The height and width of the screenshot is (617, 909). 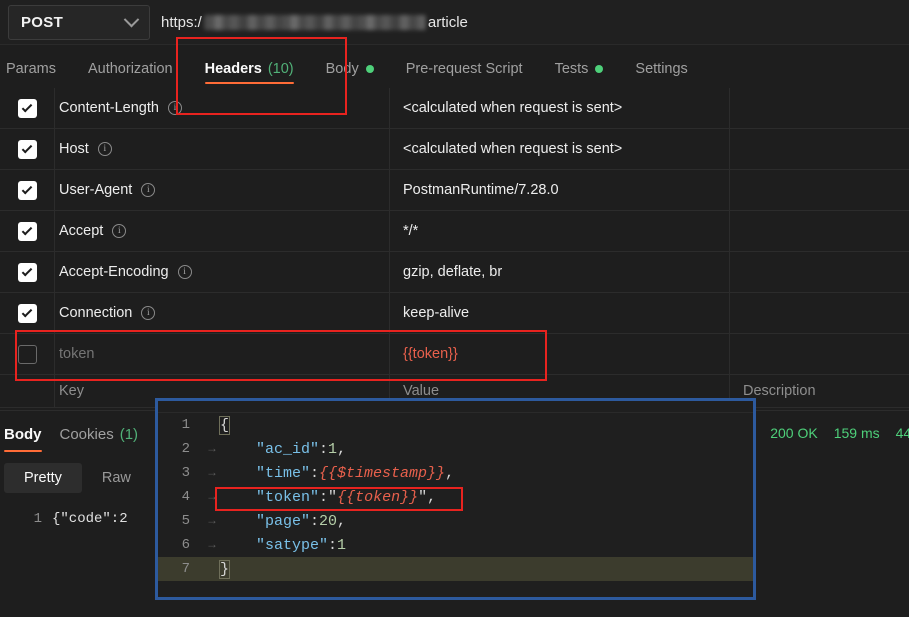 What do you see at coordinates (27, 391) in the screenshot?
I see `column-header-checkbox-spacer` at bounding box center [27, 391].